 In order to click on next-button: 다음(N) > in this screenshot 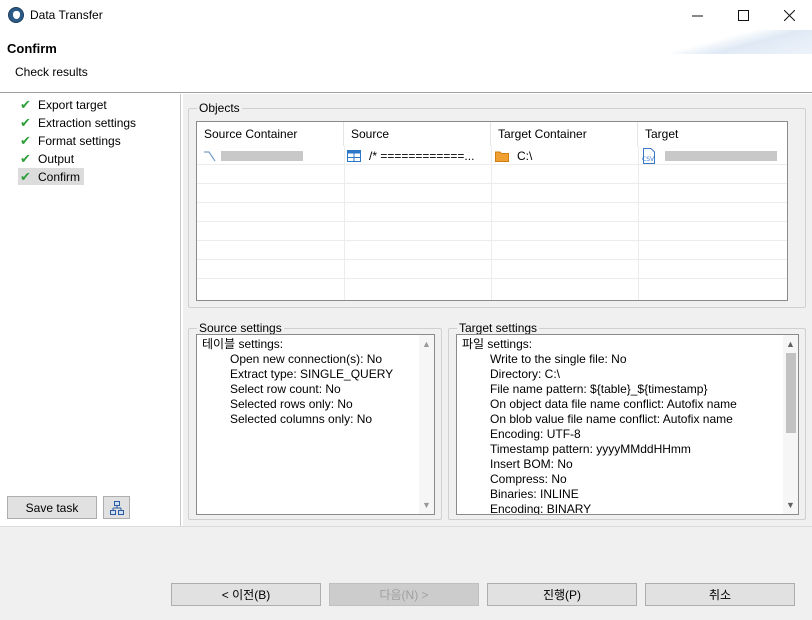, I will do `click(404, 594)`.